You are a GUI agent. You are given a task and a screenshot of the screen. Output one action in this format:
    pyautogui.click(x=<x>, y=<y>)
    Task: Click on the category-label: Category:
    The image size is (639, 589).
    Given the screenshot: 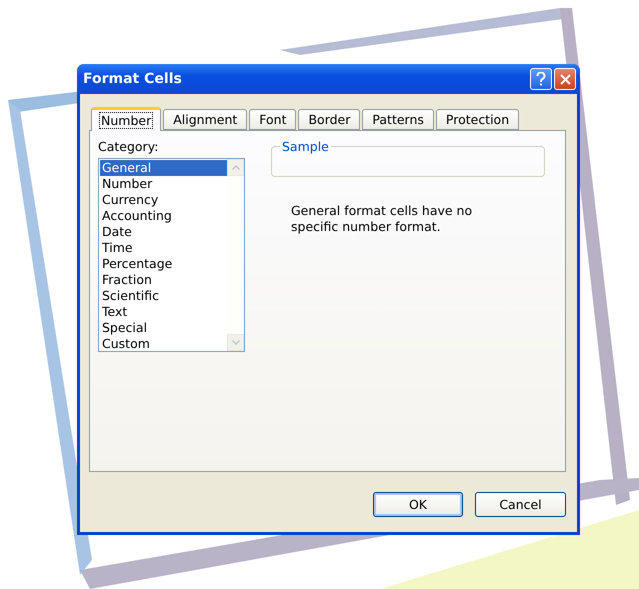 What is the action you would take?
    pyautogui.click(x=129, y=146)
    